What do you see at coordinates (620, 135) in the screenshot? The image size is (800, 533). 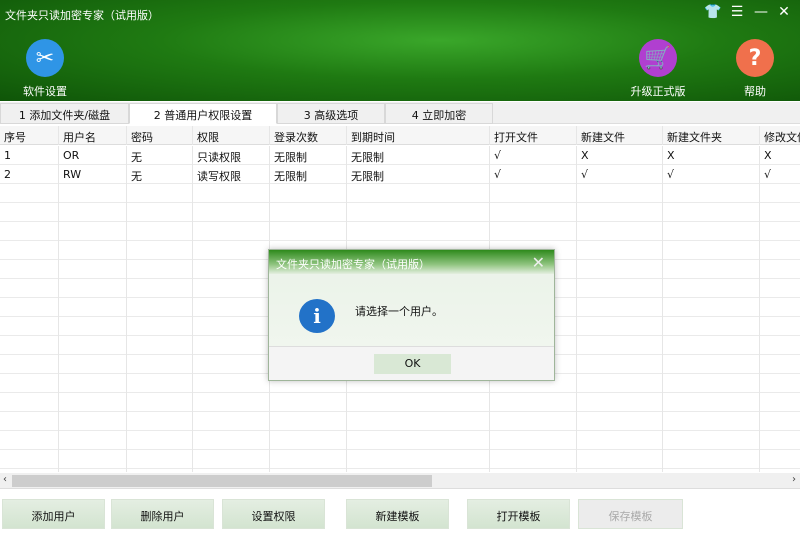 I see `column-header: 新建文件` at bounding box center [620, 135].